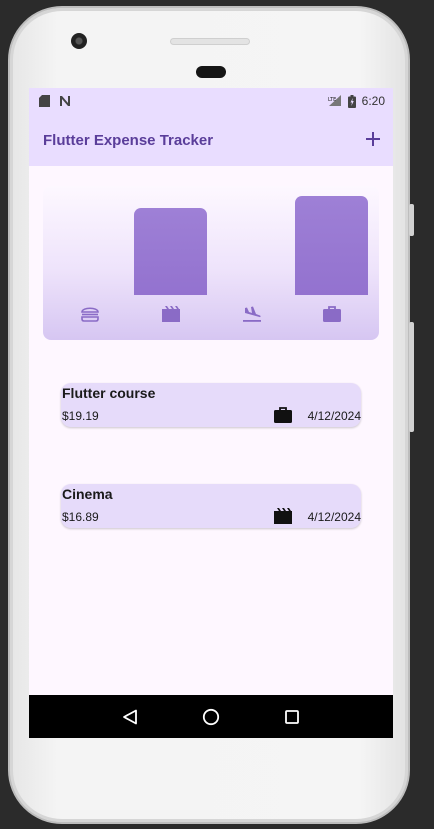 The image size is (434, 829). What do you see at coordinates (351, 101) in the screenshot?
I see `battery-icon` at bounding box center [351, 101].